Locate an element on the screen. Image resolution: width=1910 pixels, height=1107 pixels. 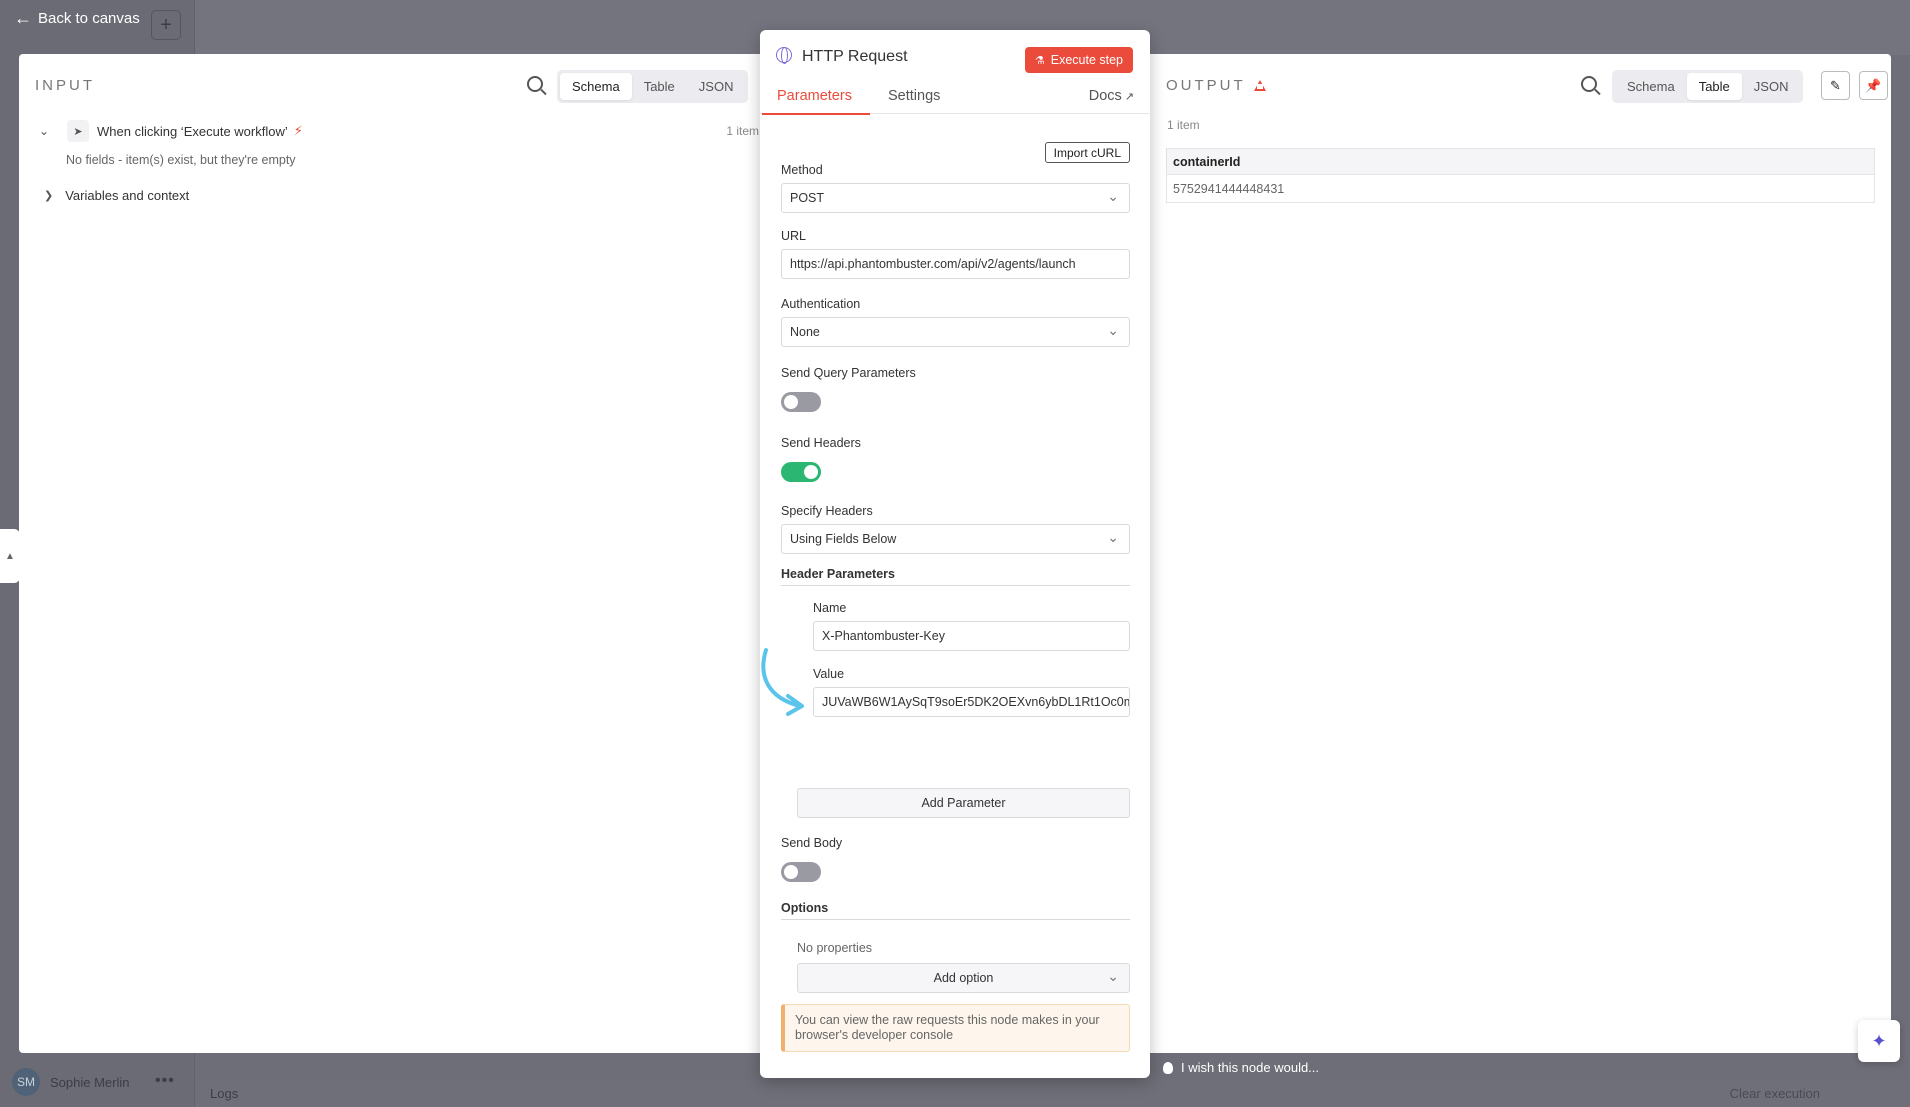
node-header: HTTP Request ⚗ Execute step is located at coordinates (955, 55).